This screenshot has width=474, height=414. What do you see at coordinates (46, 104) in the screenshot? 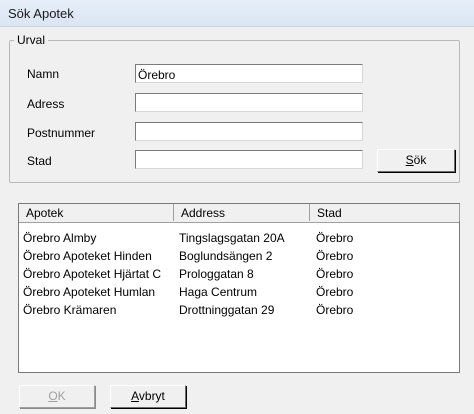
I see `address-label: Adress` at bounding box center [46, 104].